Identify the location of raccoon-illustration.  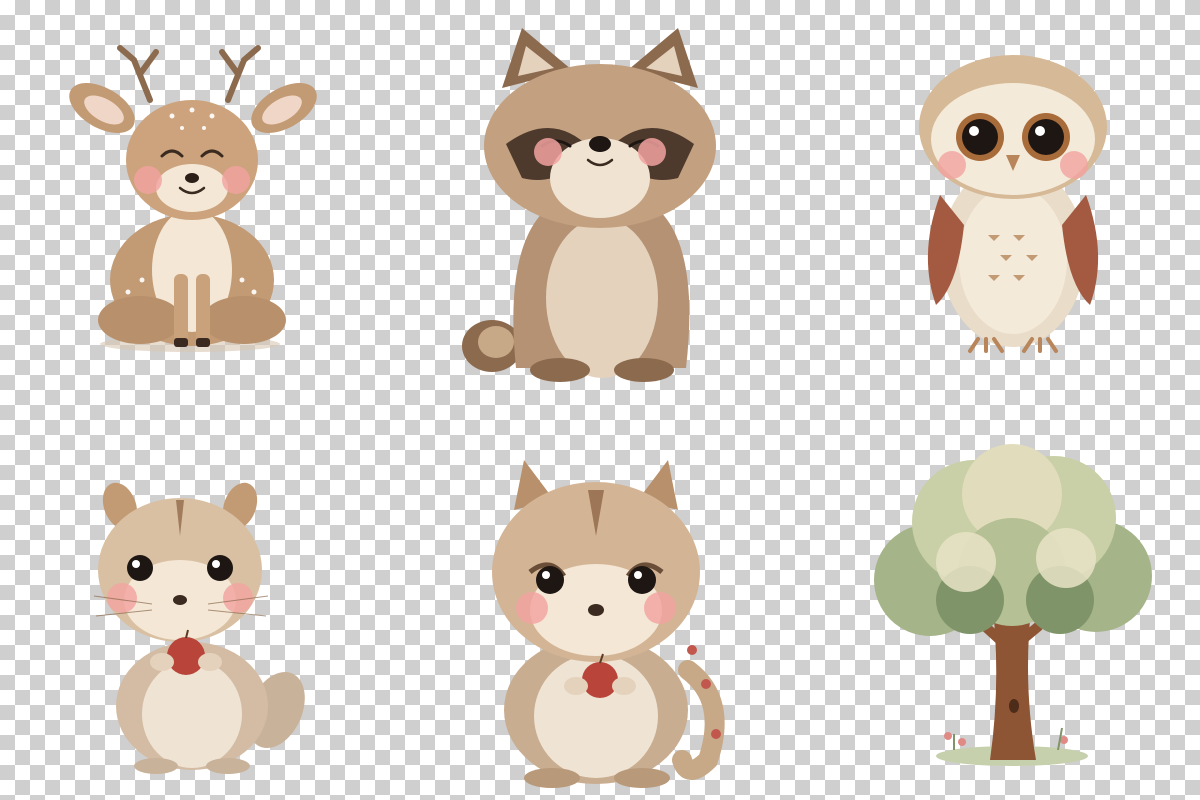
(599, 208).